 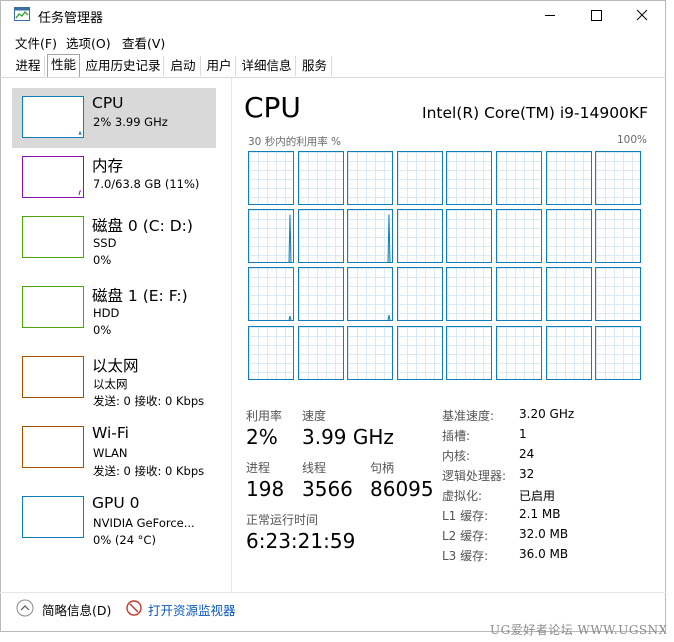 What do you see at coordinates (265, 489) in the screenshot?
I see `processes-value: 198` at bounding box center [265, 489].